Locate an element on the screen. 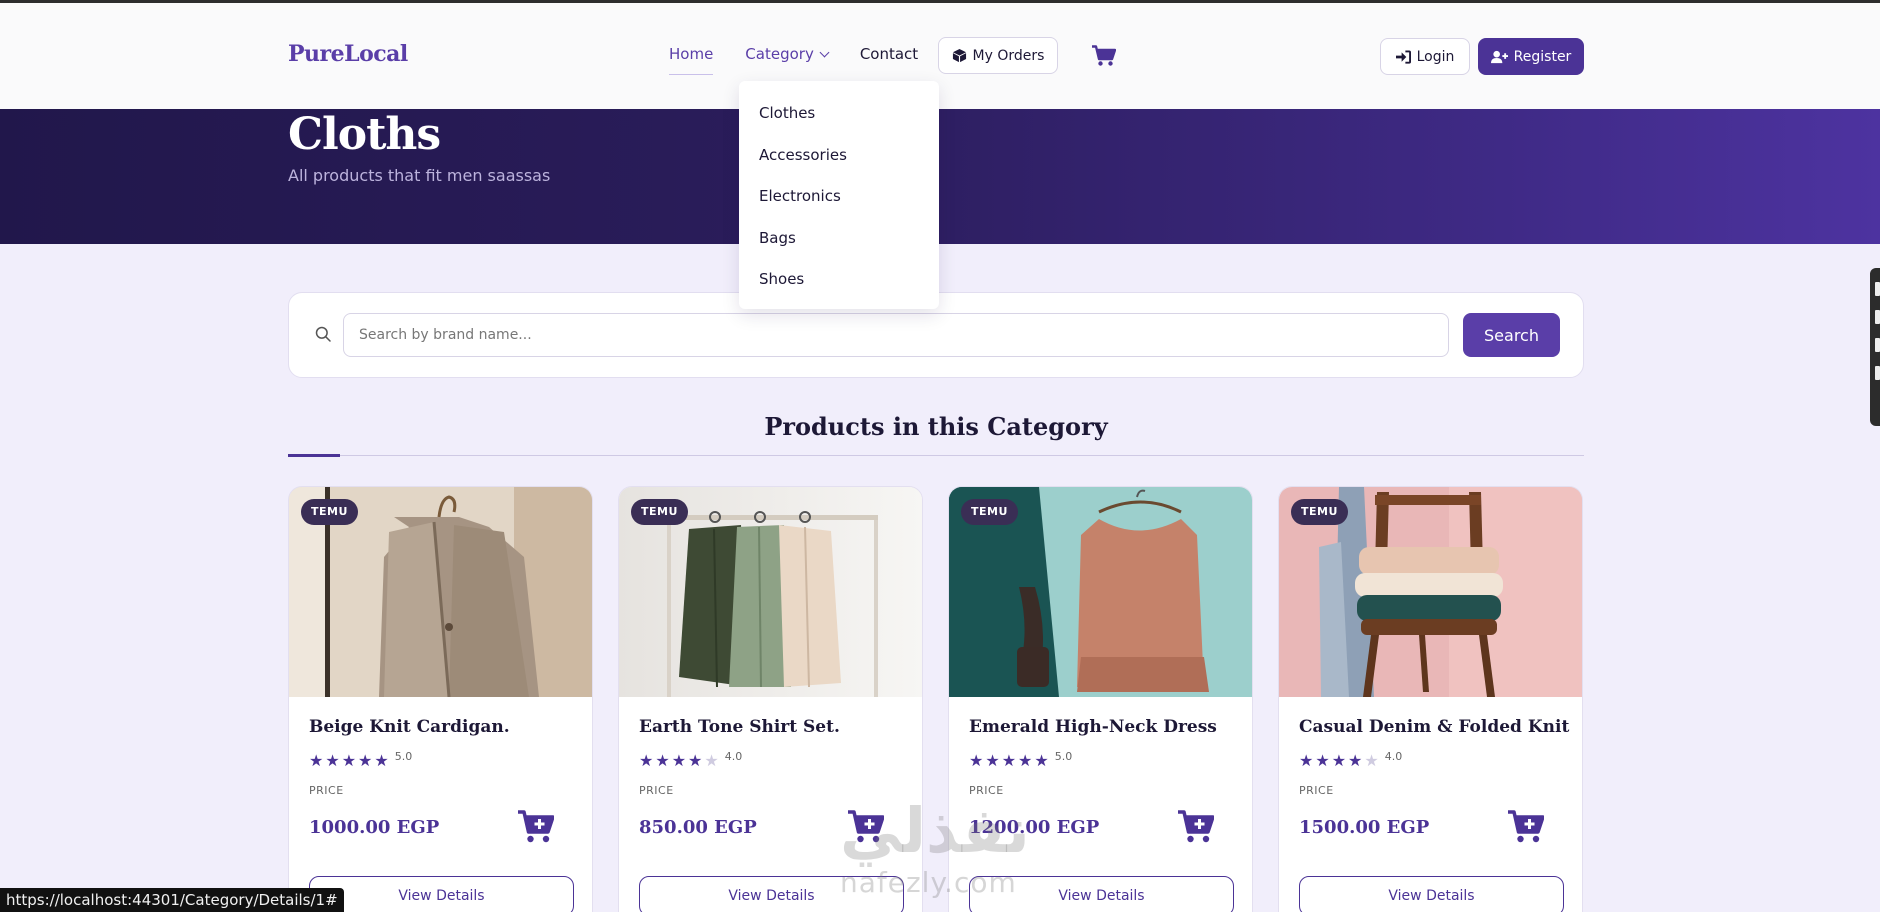 Image resolution: width=1880 pixels, height=912 pixels. product-name: Earth Tone Shirt Set. is located at coordinates (739, 727).